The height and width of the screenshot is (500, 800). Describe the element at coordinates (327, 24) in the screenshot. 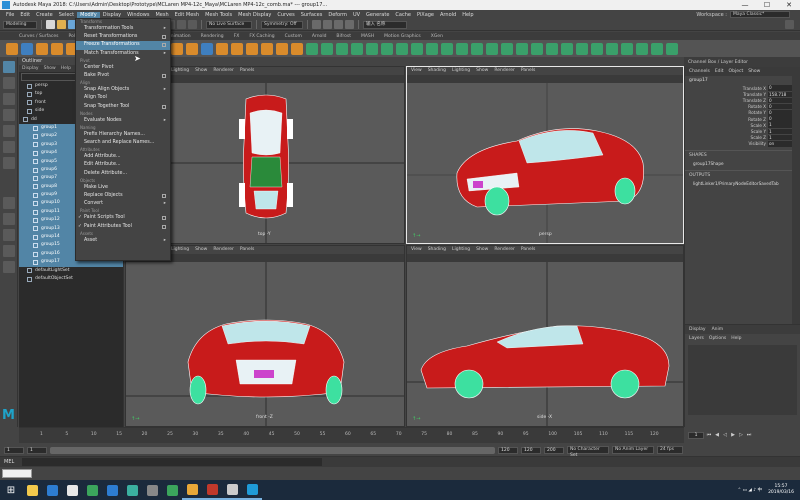

I see `render-current-icon` at that location.